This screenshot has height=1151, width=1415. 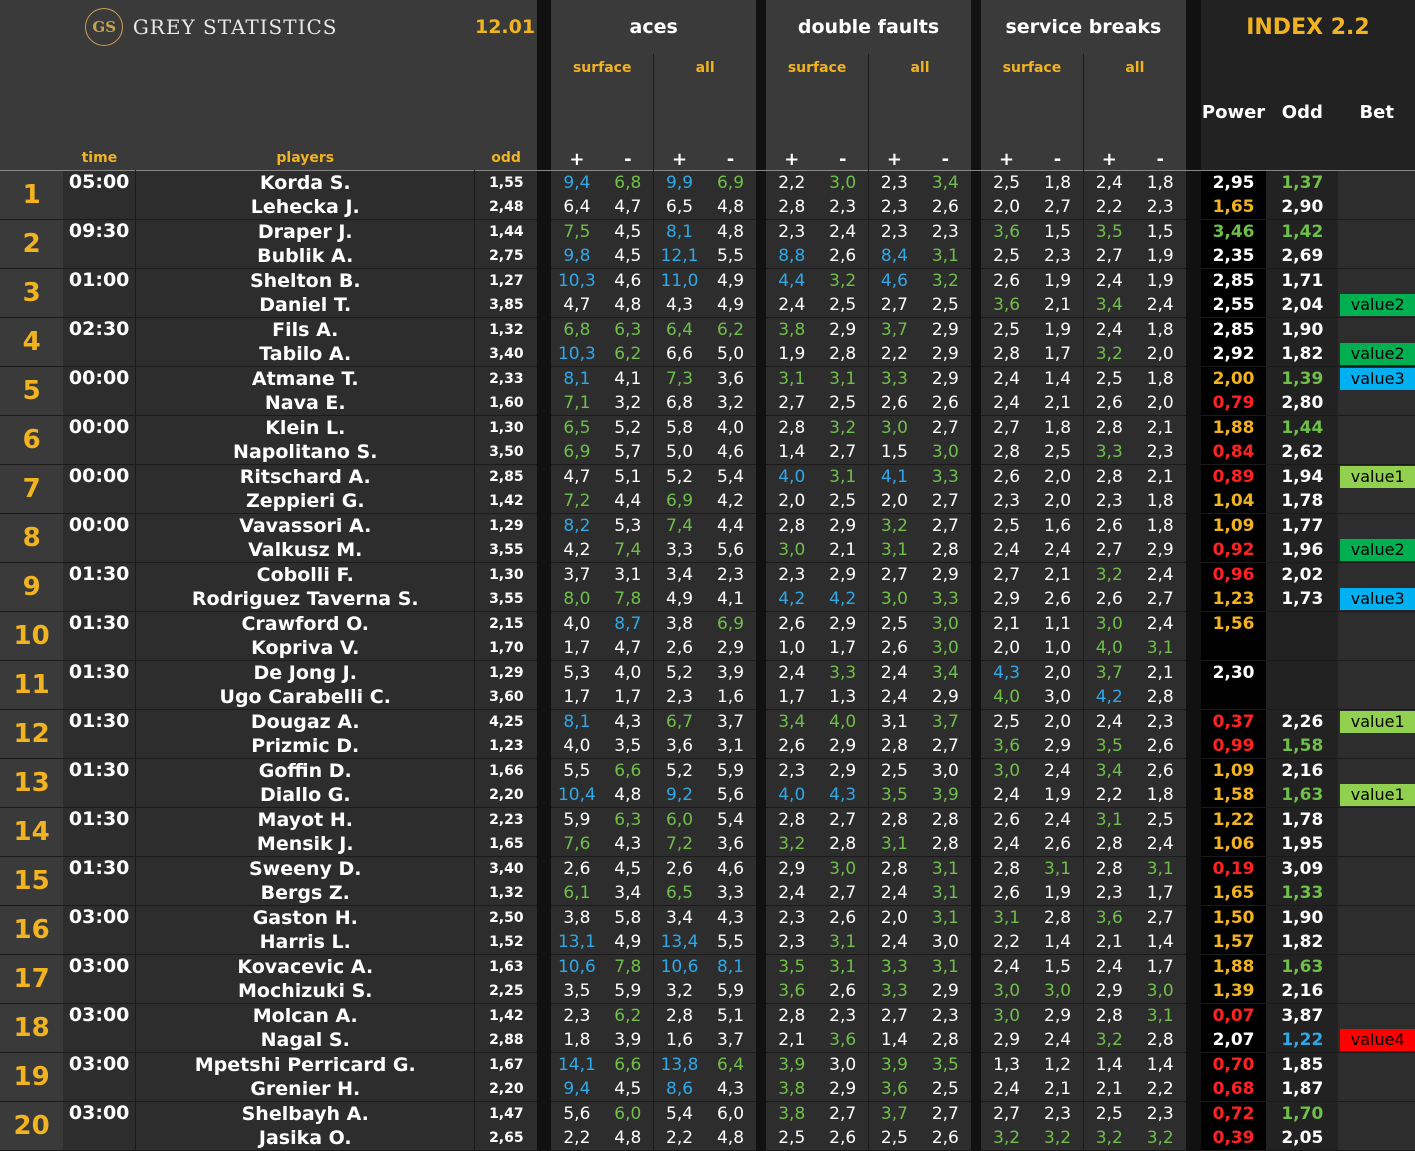 I want to click on stat-value: 4,9, so click(x=628, y=942).